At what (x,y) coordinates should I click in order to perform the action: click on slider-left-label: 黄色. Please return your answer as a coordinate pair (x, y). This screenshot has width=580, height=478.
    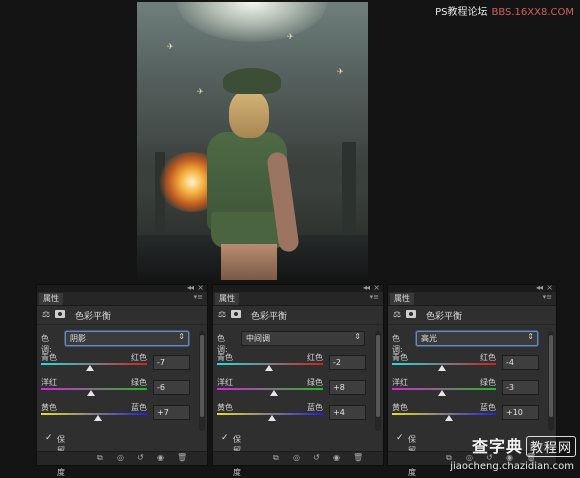
    Looking at the image, I should click on (225, 407).